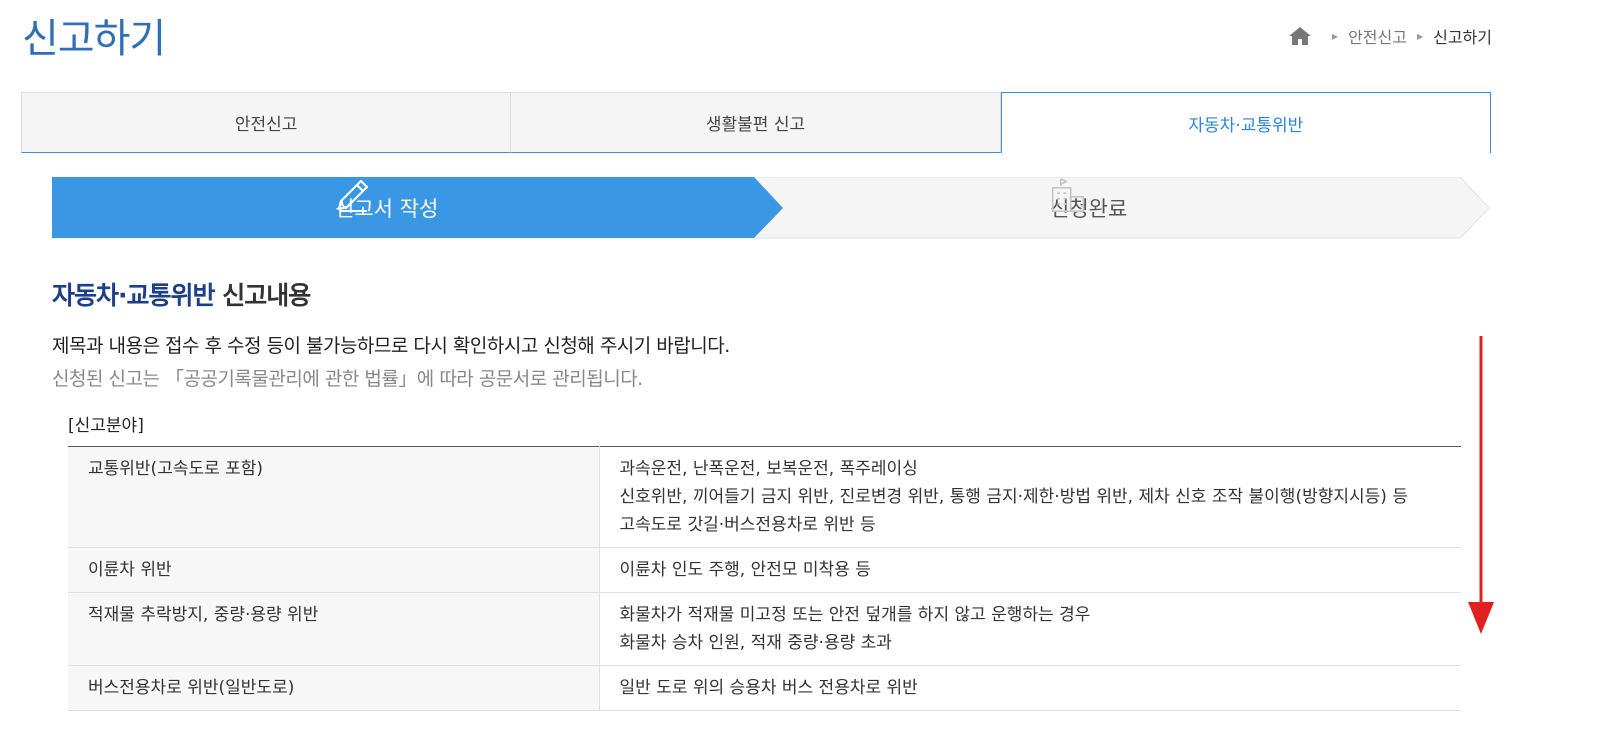 This screenshot has height=735, width=1602. I want to click on step-write-report: 신고서 작성, so click(386, 208).